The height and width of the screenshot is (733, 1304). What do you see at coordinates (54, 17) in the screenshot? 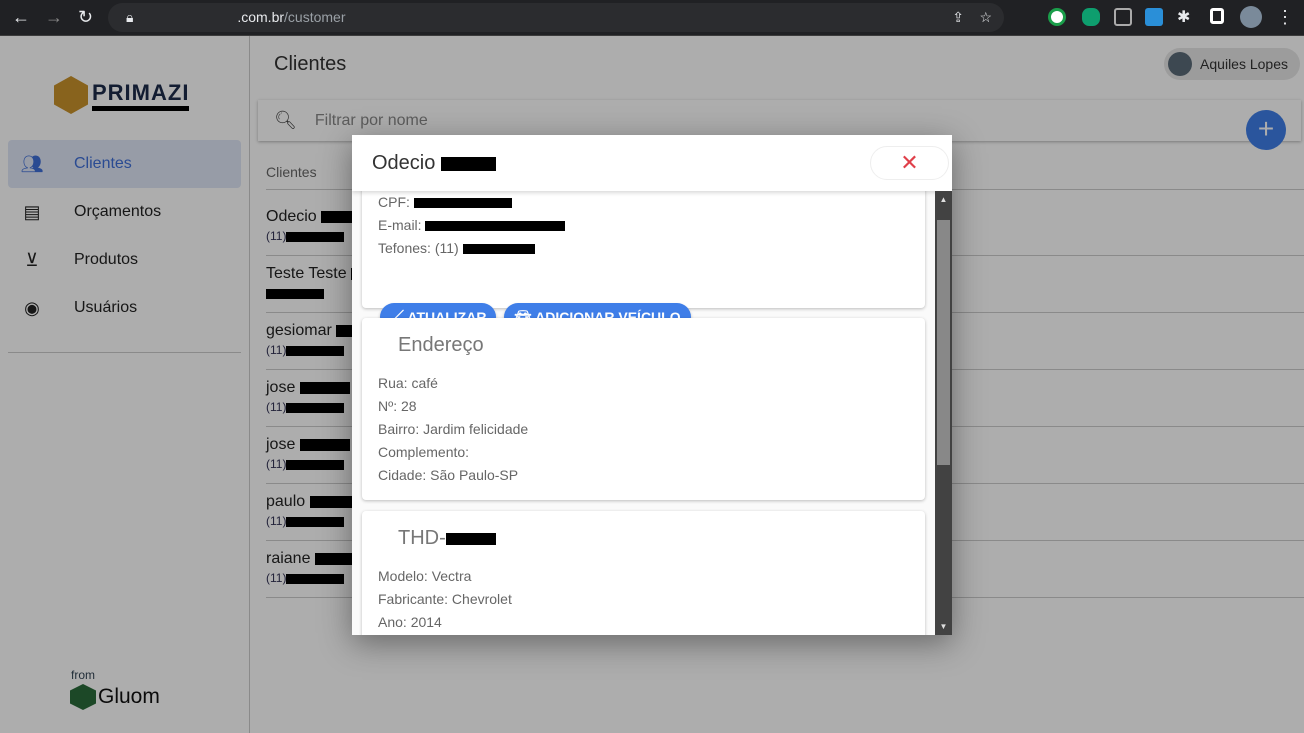
I see `forward-icon: →` at bounding box center [54, 17].